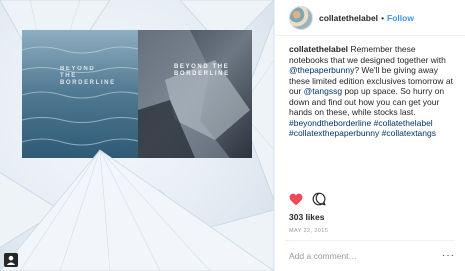  Describe the element at coordinates (400, 18) in the screenshot. I see `follow-button: Follow` at that location.